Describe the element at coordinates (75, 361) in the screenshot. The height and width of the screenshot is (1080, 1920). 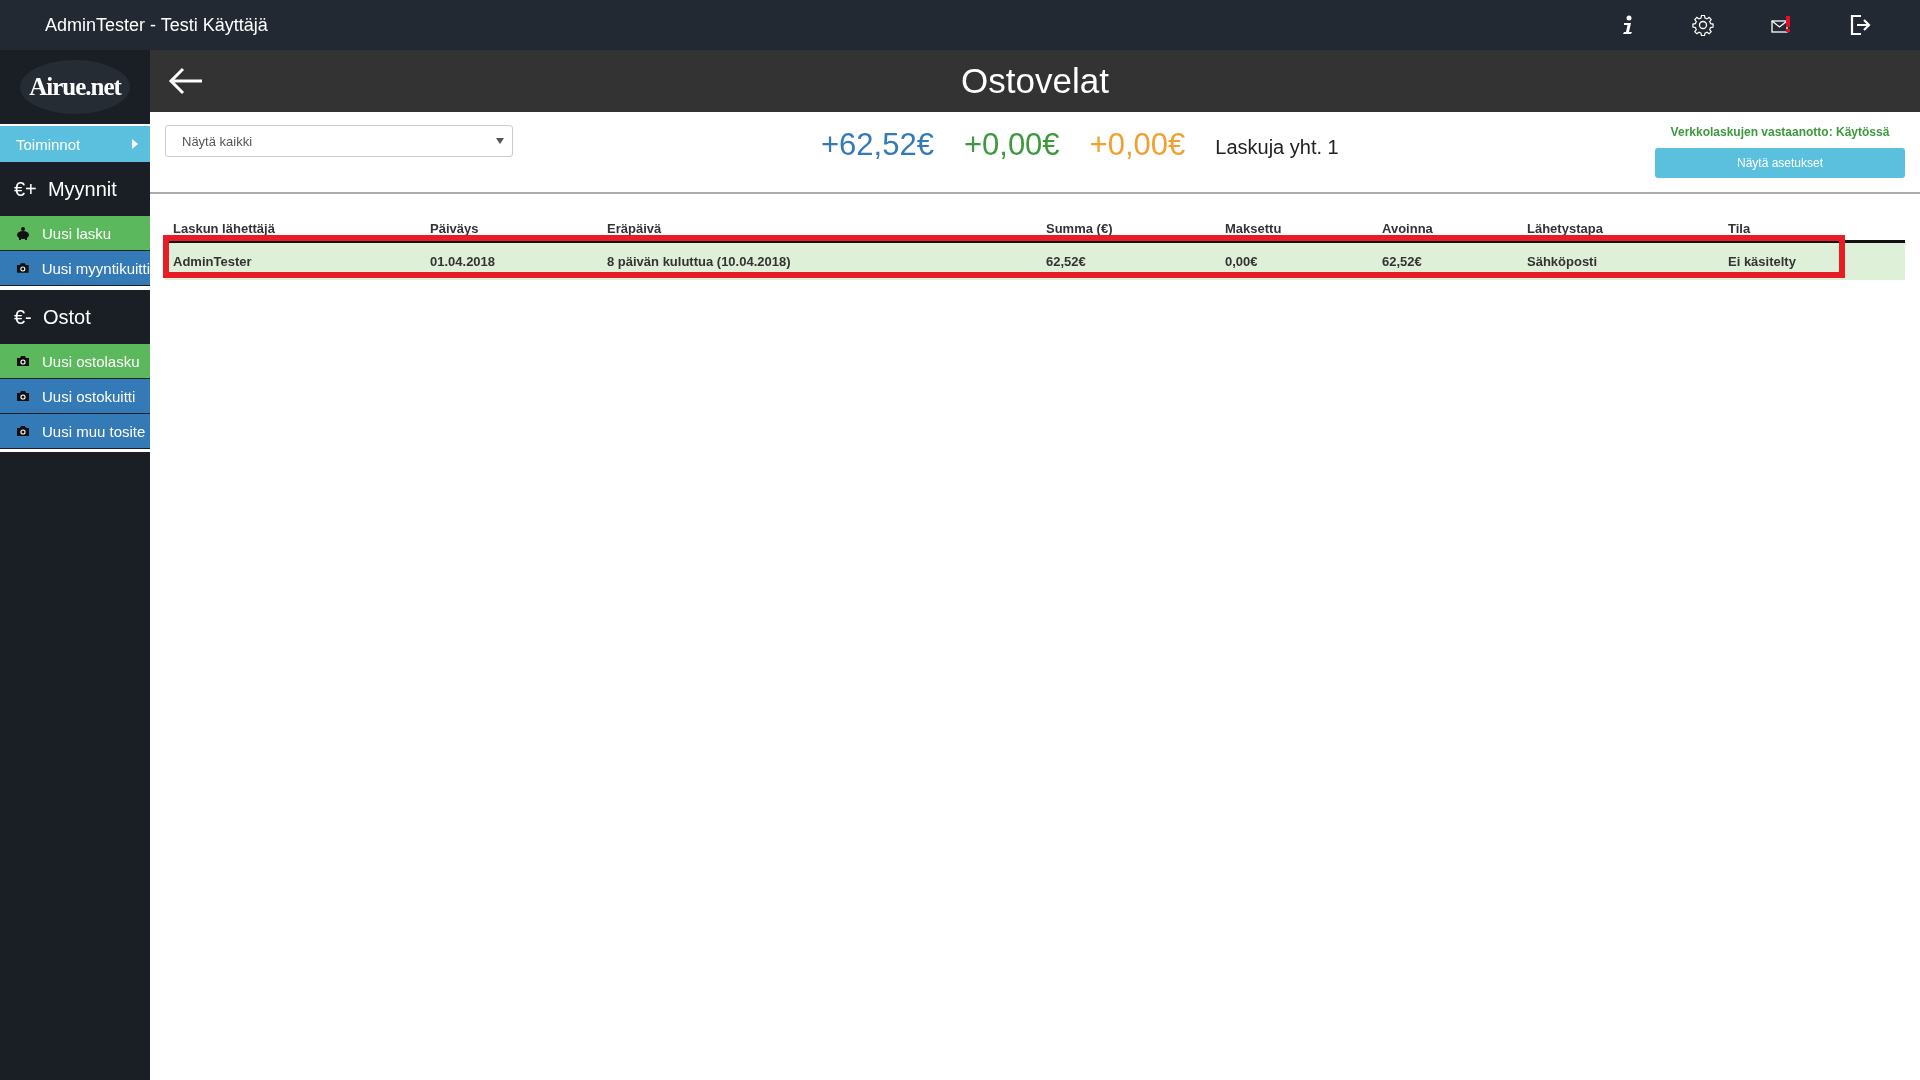
I see `sidebar-item: Uusi ostolasku` at that location.